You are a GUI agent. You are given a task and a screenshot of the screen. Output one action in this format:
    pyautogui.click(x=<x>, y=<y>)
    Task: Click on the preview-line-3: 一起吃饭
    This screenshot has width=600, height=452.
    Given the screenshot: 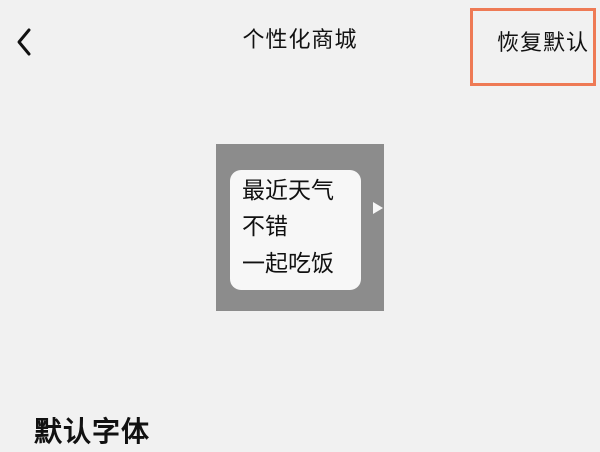 What is the action you would take?
    pyautogui.click(x=288, y=264)
    